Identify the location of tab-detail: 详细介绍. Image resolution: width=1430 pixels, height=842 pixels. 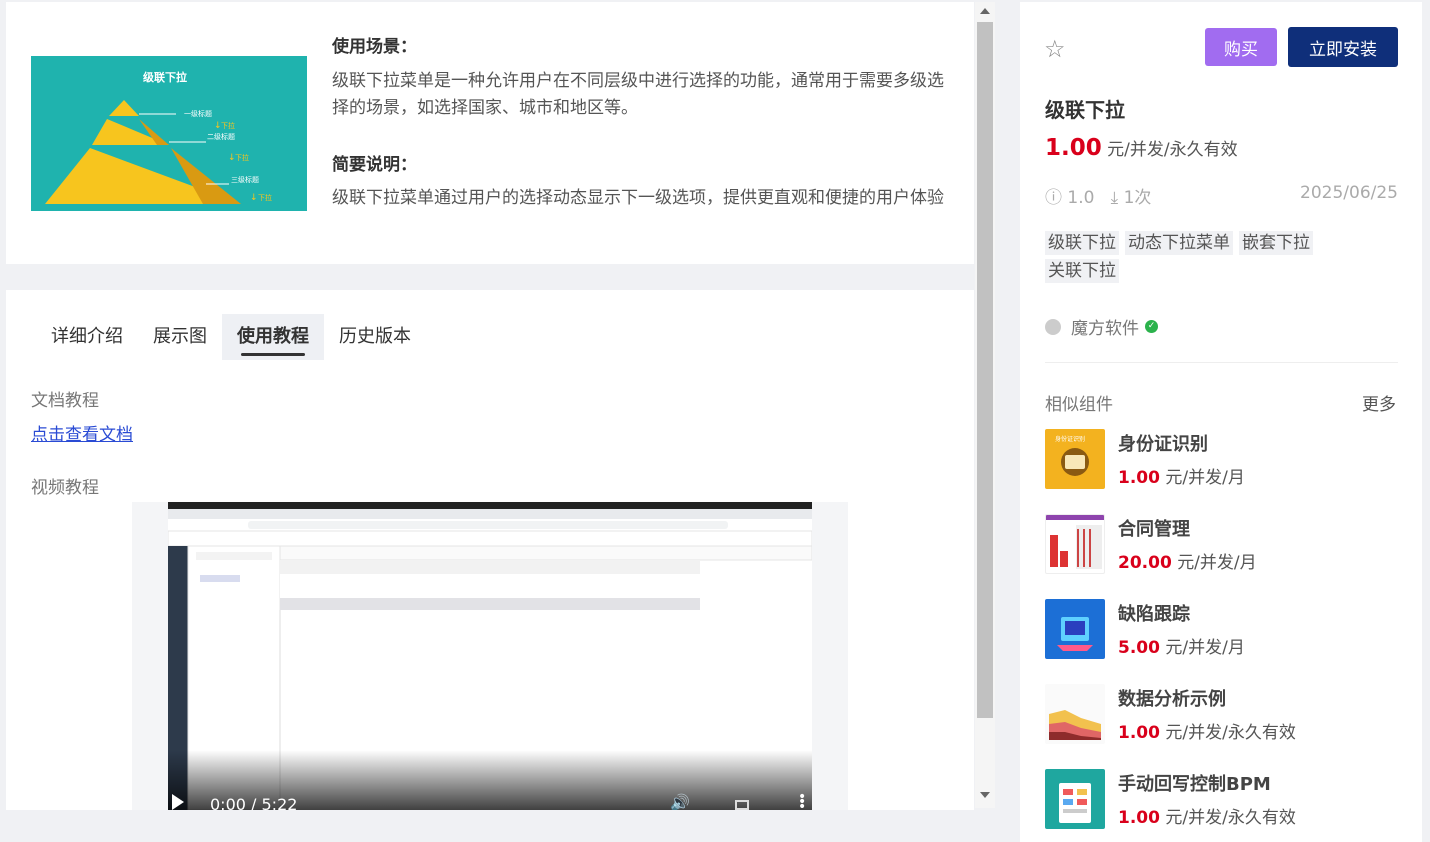
(87, 337).